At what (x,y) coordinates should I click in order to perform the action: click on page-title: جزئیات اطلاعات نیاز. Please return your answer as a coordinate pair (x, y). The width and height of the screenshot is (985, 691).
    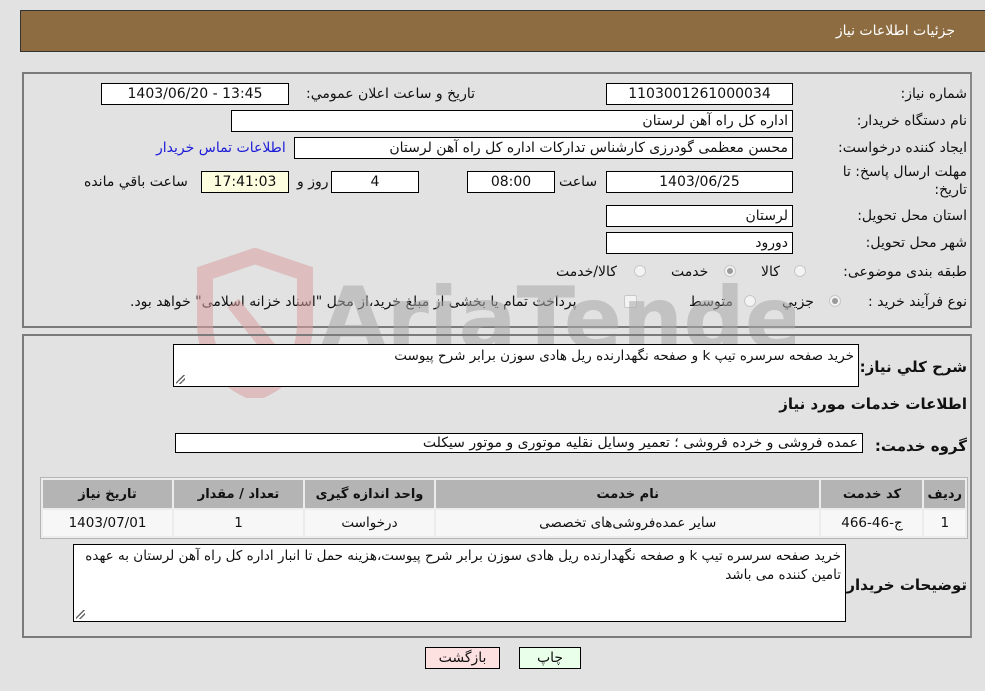
    Looking at the image, I should click on (895, 31).